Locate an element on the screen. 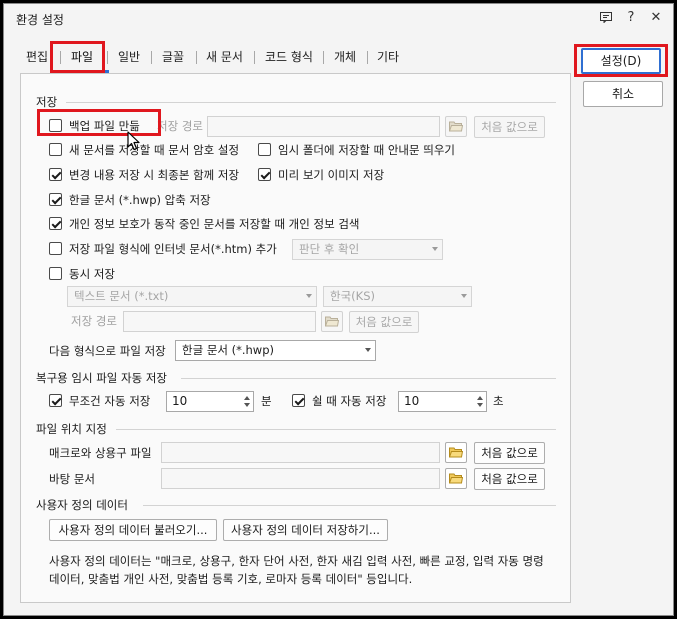 This screenshot has width=677, height=619. macro-file-label: 매크로와 상용구 파일 is located at coordinates (100, 453).